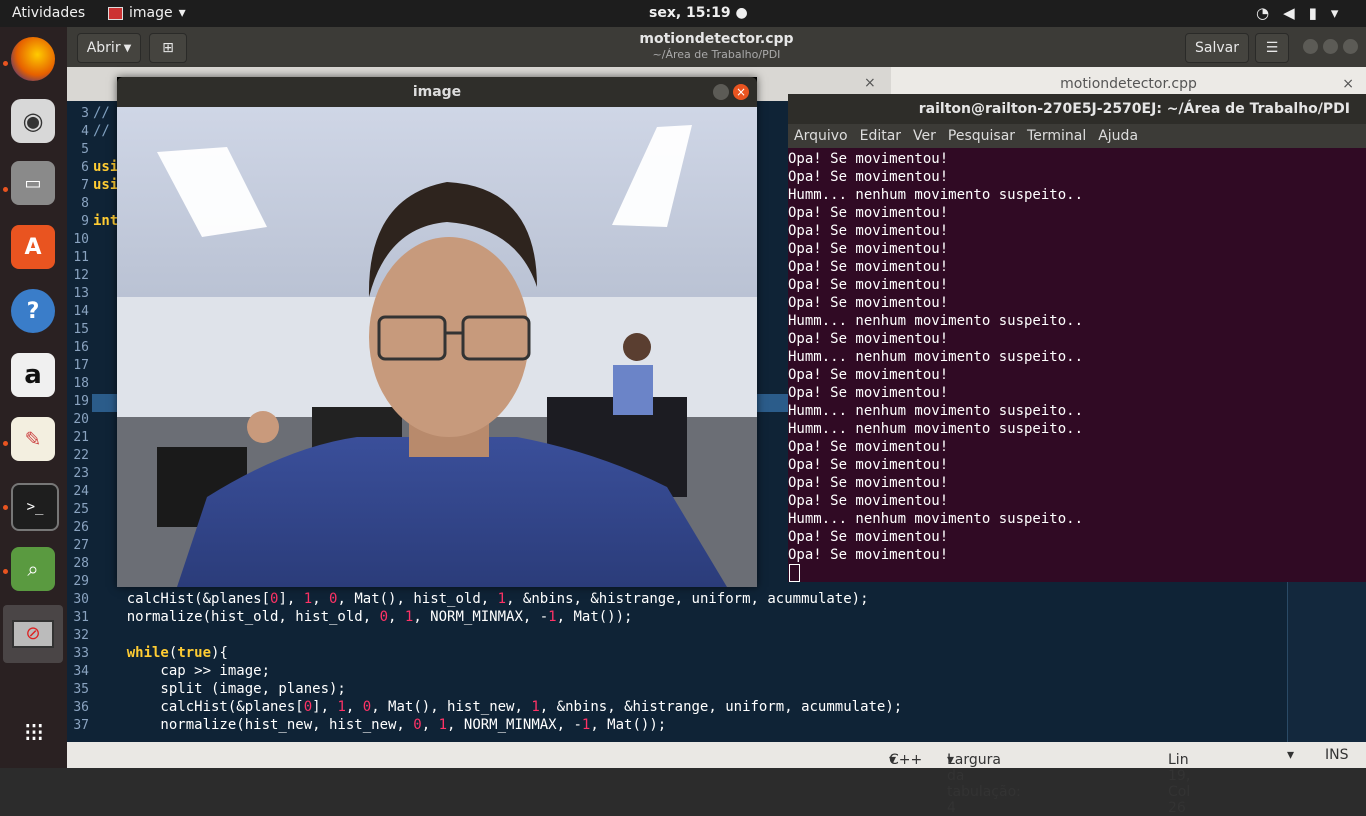 Image resolution: width=1366 pixels, height=816 pixels. What do you see at coordinates (981, 136) in the screenshot?
I see `menu-pesquisar: Pesquisar` at bounding box center [981, 136].